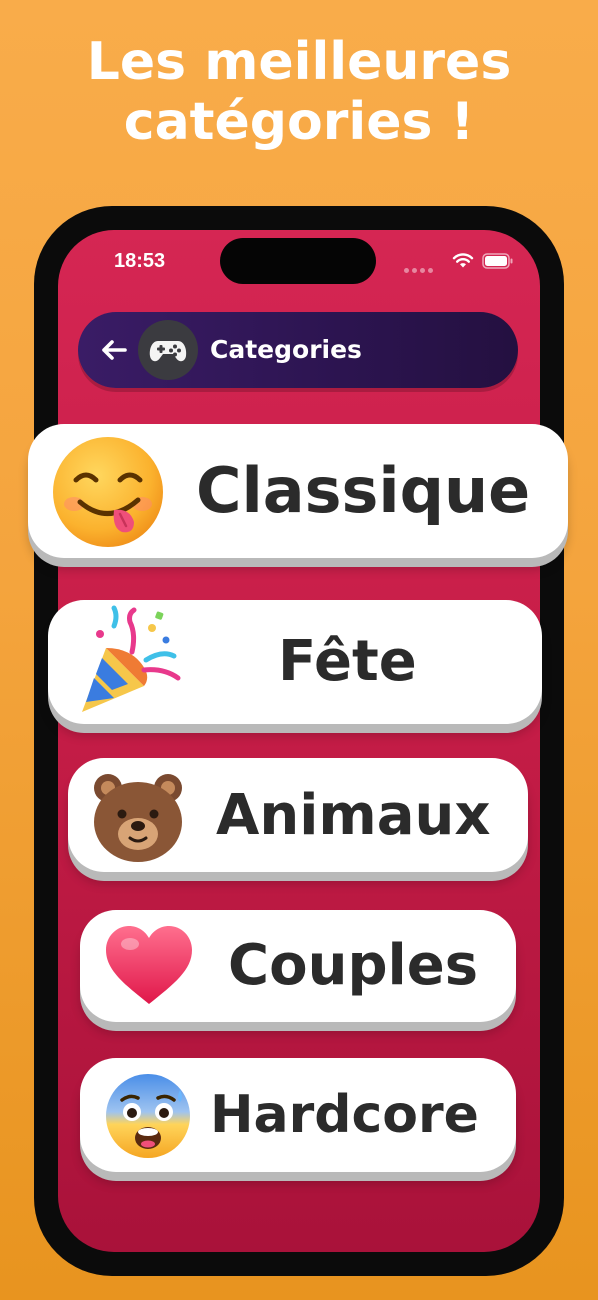 This screenshot has width=598, height=1300. I want to click on category-card-fete: Fête, so click(295, 662).